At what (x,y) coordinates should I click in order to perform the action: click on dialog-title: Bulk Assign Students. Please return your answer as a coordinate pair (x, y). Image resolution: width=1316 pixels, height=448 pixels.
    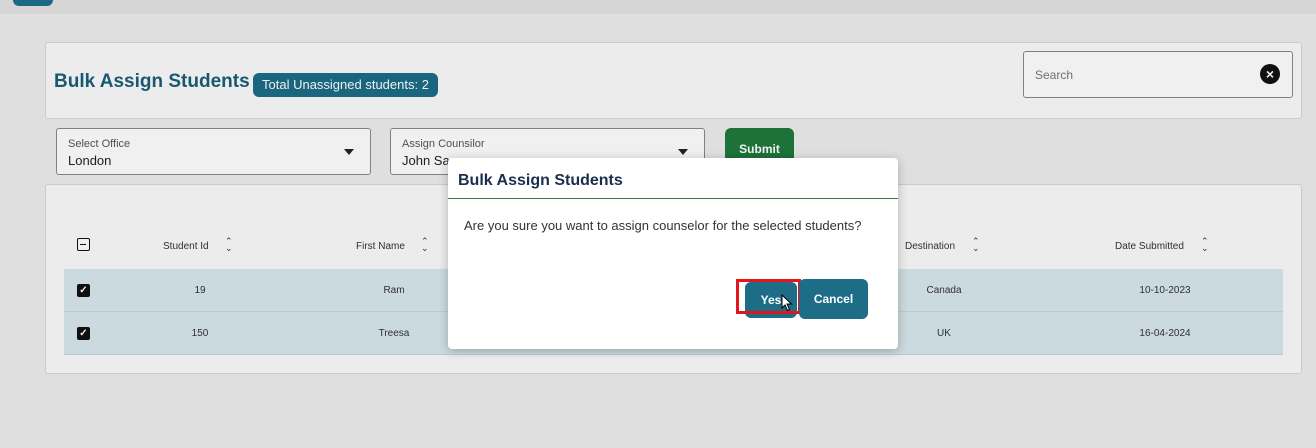
    Looking at the image, I should click on (540, 180).